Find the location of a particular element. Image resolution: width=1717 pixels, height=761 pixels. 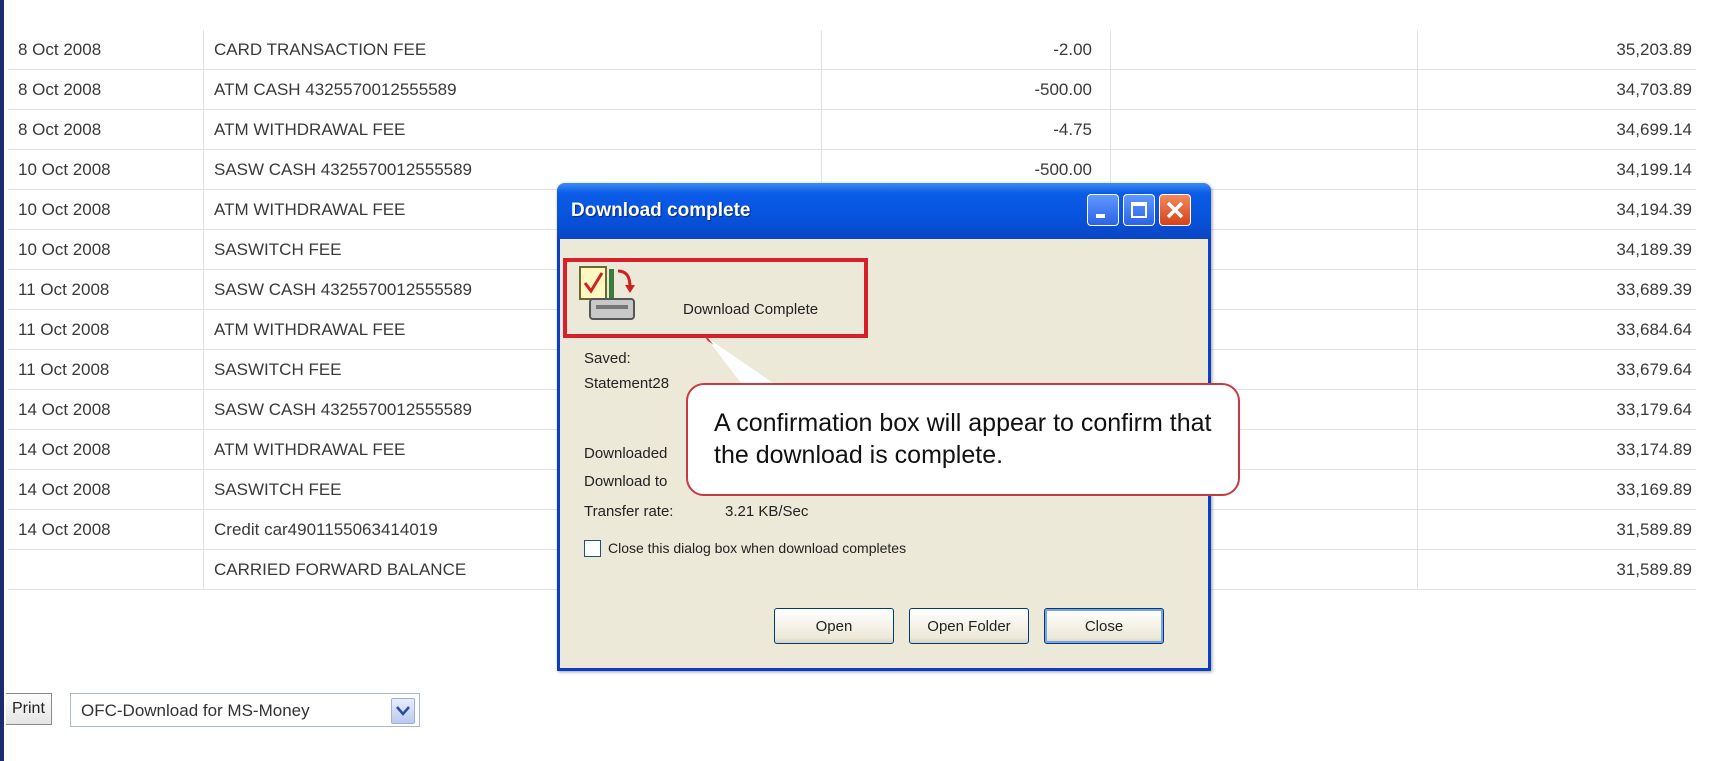

row-description: ATM WITHDRAWAL FEE is located at coordinates (512, 129).